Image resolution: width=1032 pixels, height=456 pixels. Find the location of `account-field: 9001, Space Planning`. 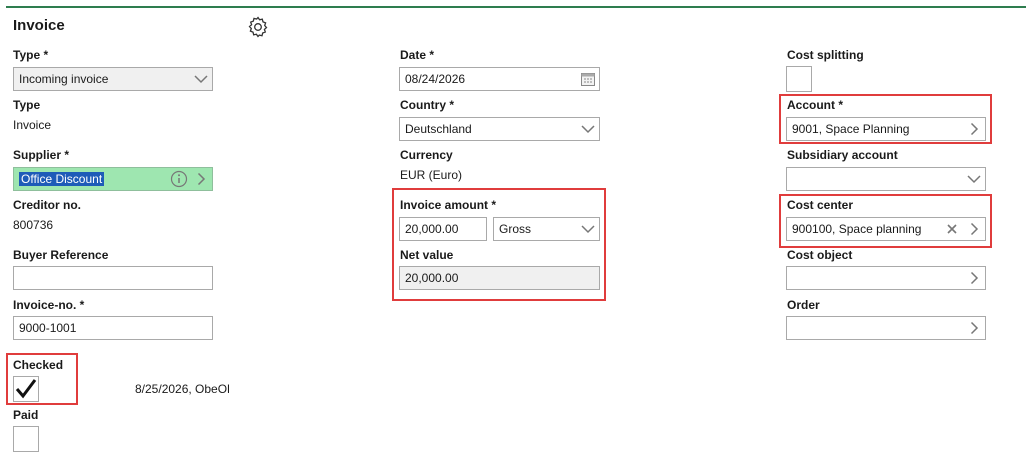

account-field: 9001, Space Planning is located at coordinates (886, 129).